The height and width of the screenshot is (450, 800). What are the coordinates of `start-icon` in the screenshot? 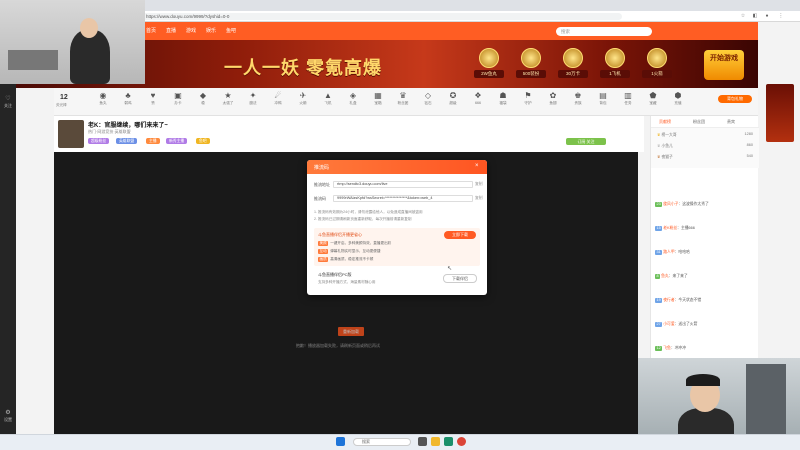 It's located at (340, 441).